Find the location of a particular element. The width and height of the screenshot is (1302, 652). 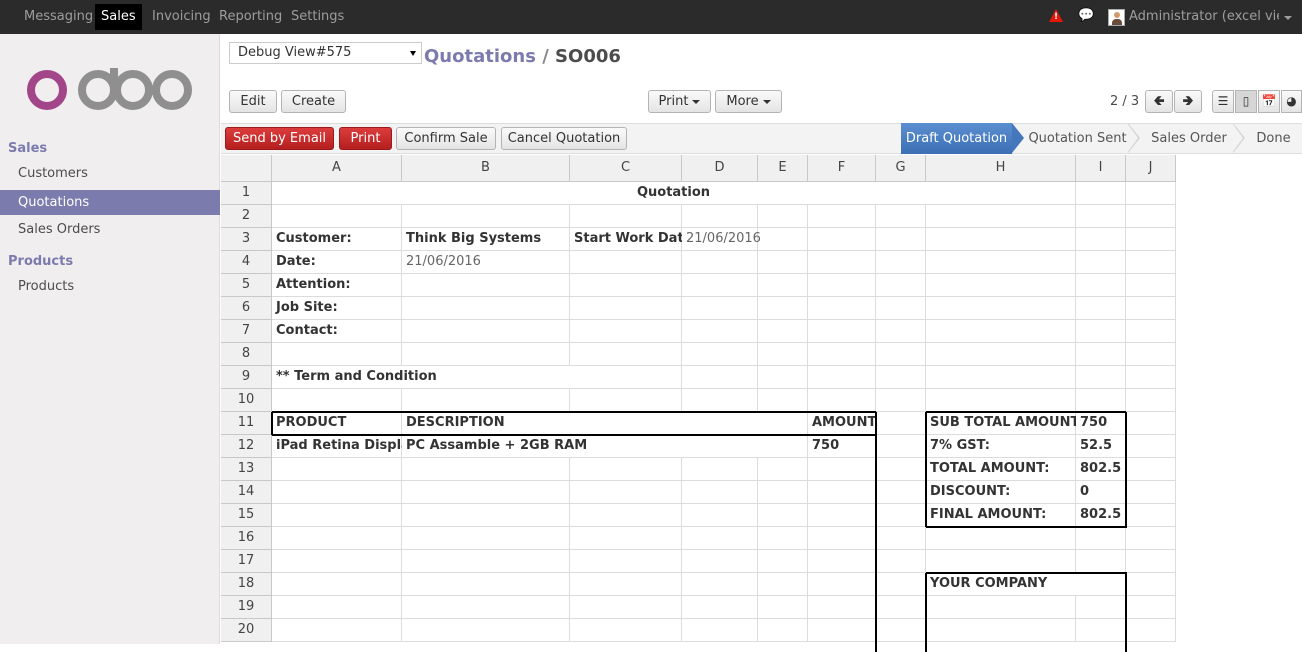

menu-sales: Sales is located at coordinates (118, 17).